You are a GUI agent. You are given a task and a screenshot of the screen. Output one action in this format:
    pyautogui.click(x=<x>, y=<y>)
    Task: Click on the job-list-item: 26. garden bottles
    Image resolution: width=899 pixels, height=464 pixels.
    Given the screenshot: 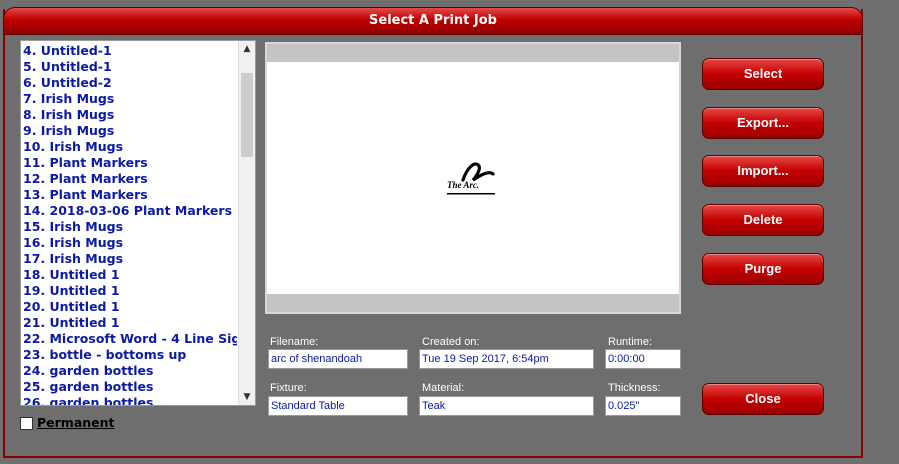 What is the action you would take?
    pyautogui.click(x=130, y=400)
    